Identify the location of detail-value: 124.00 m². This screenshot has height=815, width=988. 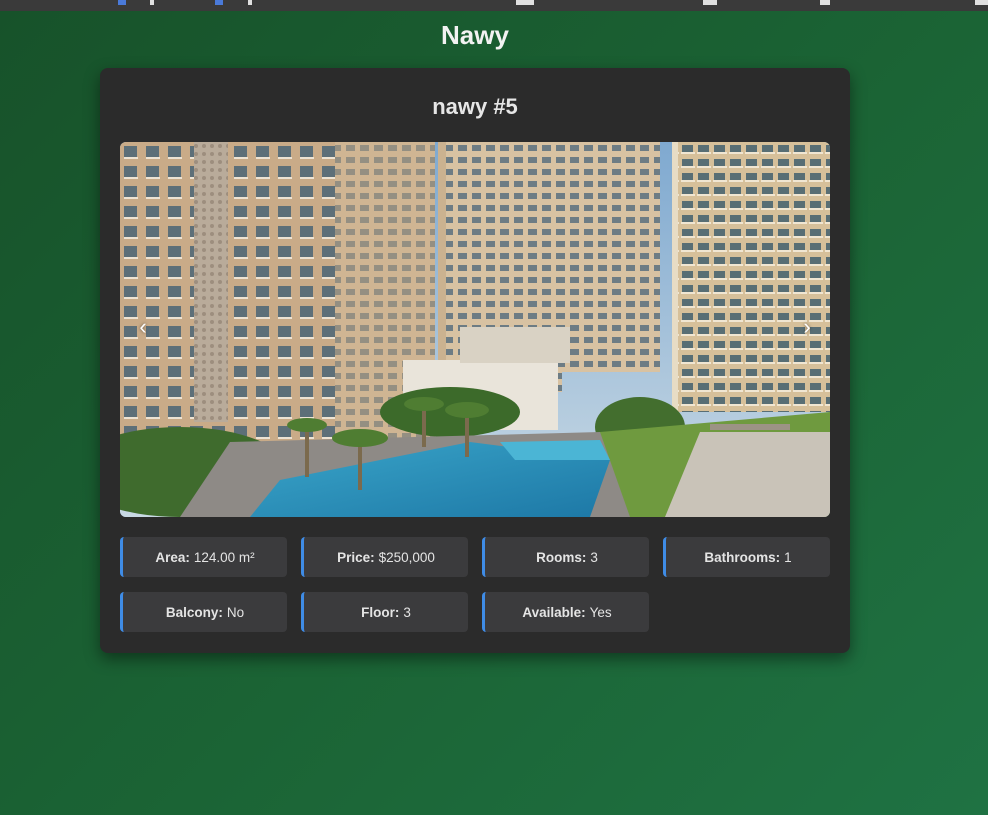
(224, 557).